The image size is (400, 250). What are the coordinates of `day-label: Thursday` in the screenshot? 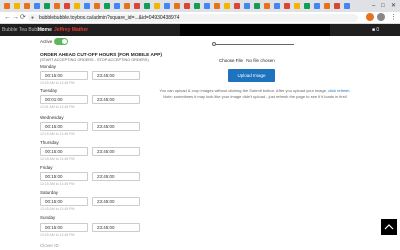 It's located at (49, 142).